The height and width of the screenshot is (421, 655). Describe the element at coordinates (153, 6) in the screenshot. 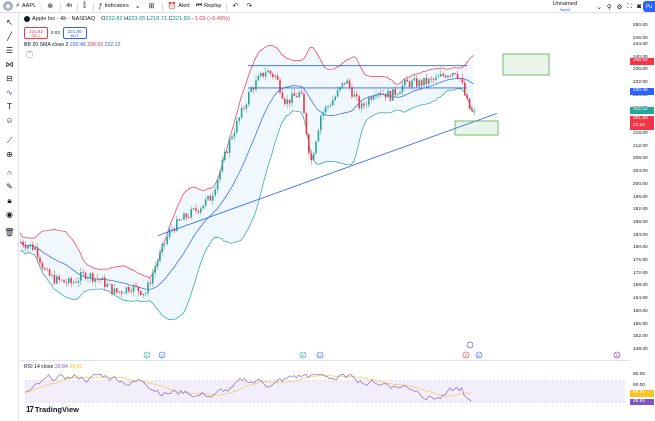

I see `layouts-button: ⊞` at that location.